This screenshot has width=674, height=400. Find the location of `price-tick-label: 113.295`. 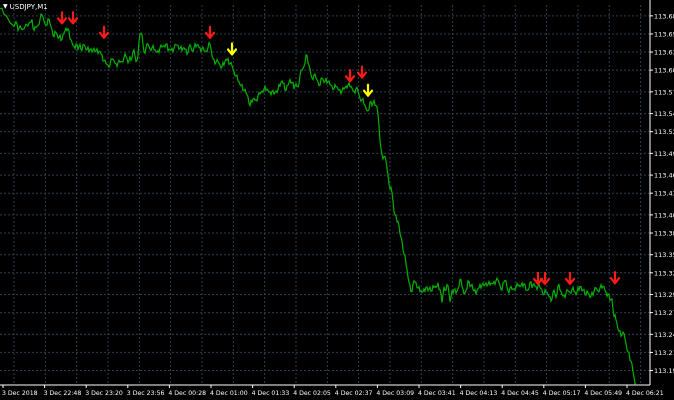

price-tick-label: 113.295 is located at coordinates (664, 295).